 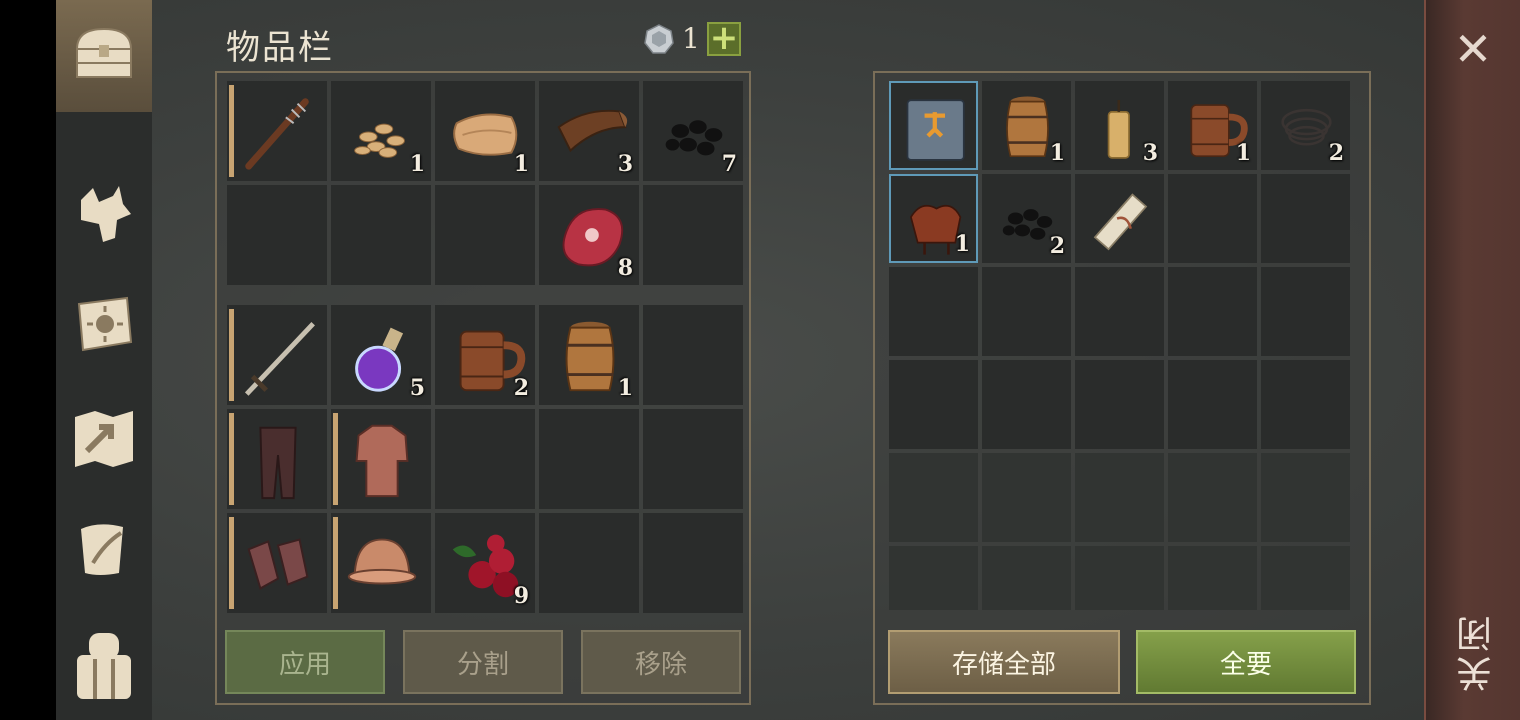 I want to click on item-slot-seeds: 1, so click(x=381, y=131).